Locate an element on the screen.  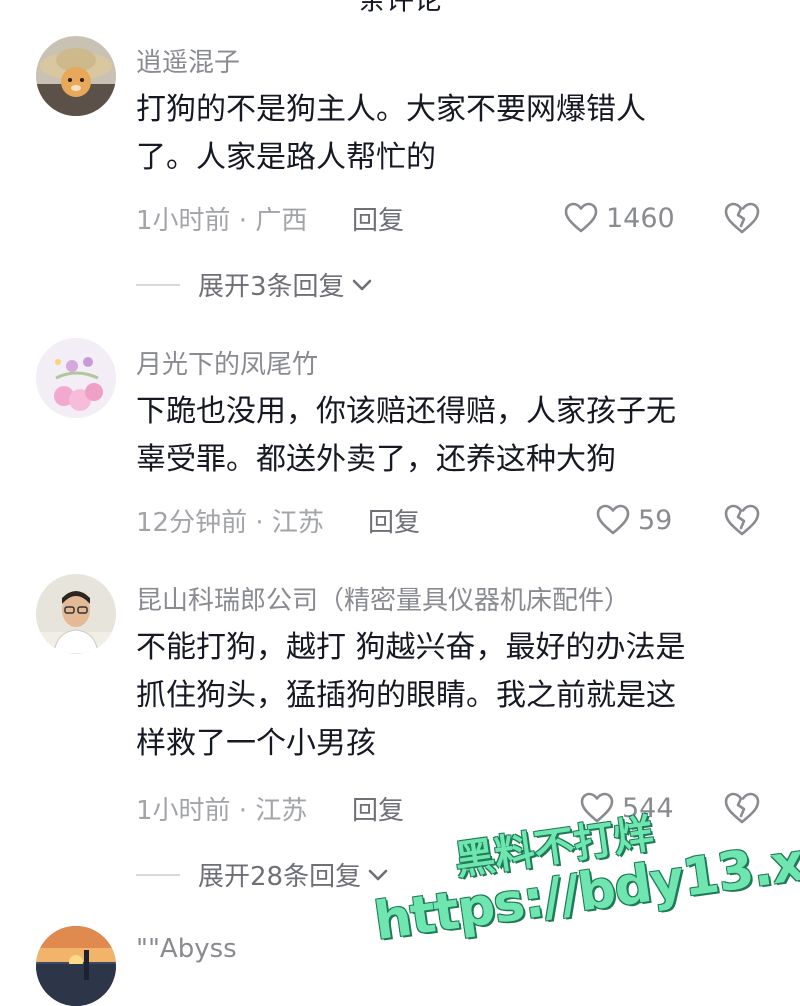
comment-username: 昆山科瑞郎公司（精密量具仪器机床配件） is located at coordinates (383, 598).